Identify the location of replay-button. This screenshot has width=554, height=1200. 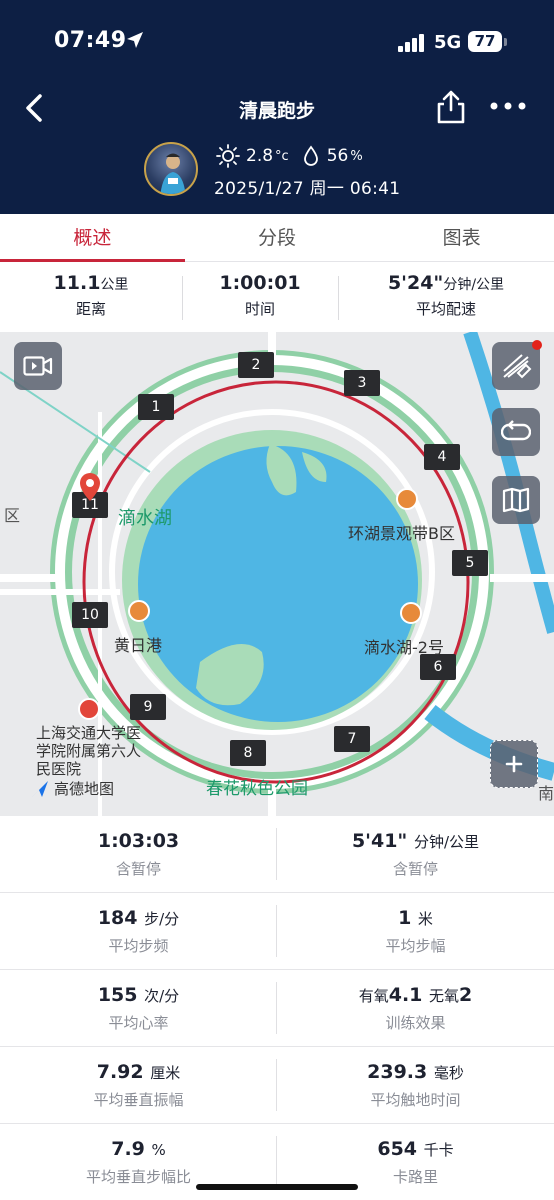
(516, 432).